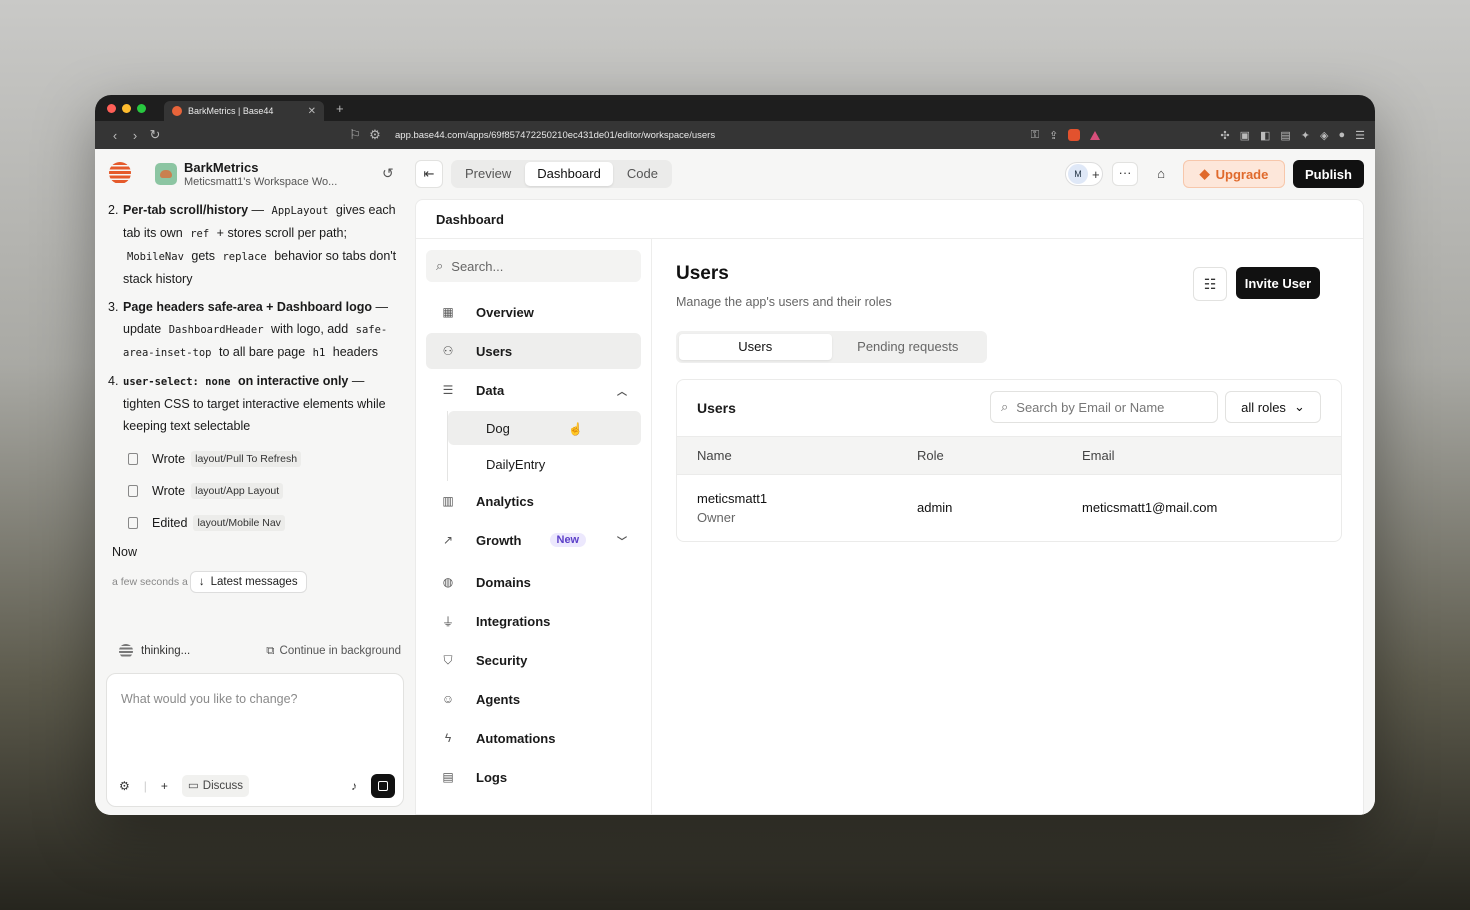  Describe the element at coordinates (533, 390) in the screenshot. I see `sidebar-item-data: ☰ Data ︿` at that location.